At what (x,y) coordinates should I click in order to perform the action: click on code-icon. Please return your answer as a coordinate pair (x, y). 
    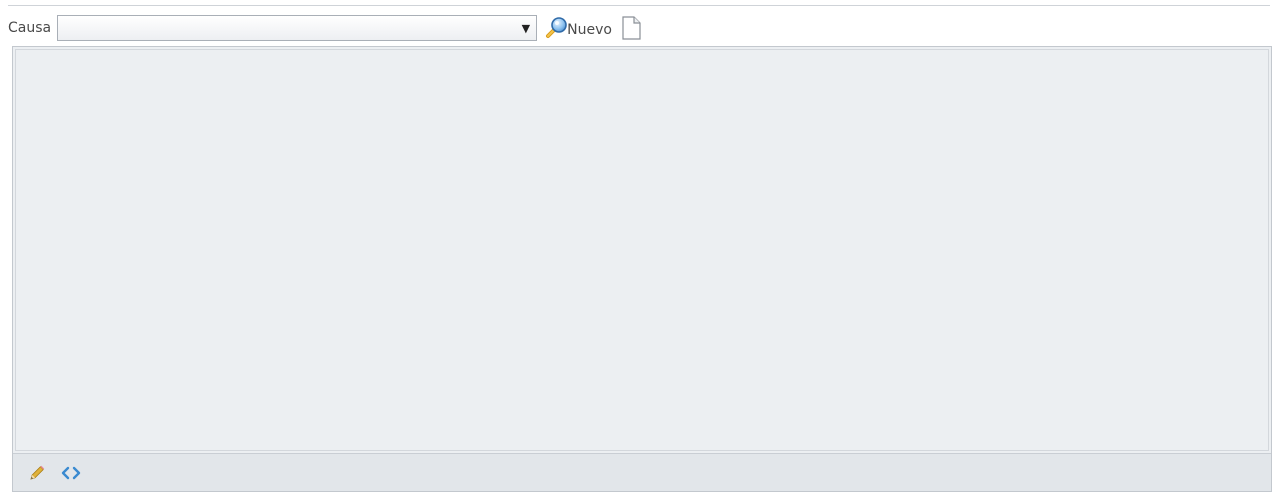
    Looking at the image, I should click on (71, 473).